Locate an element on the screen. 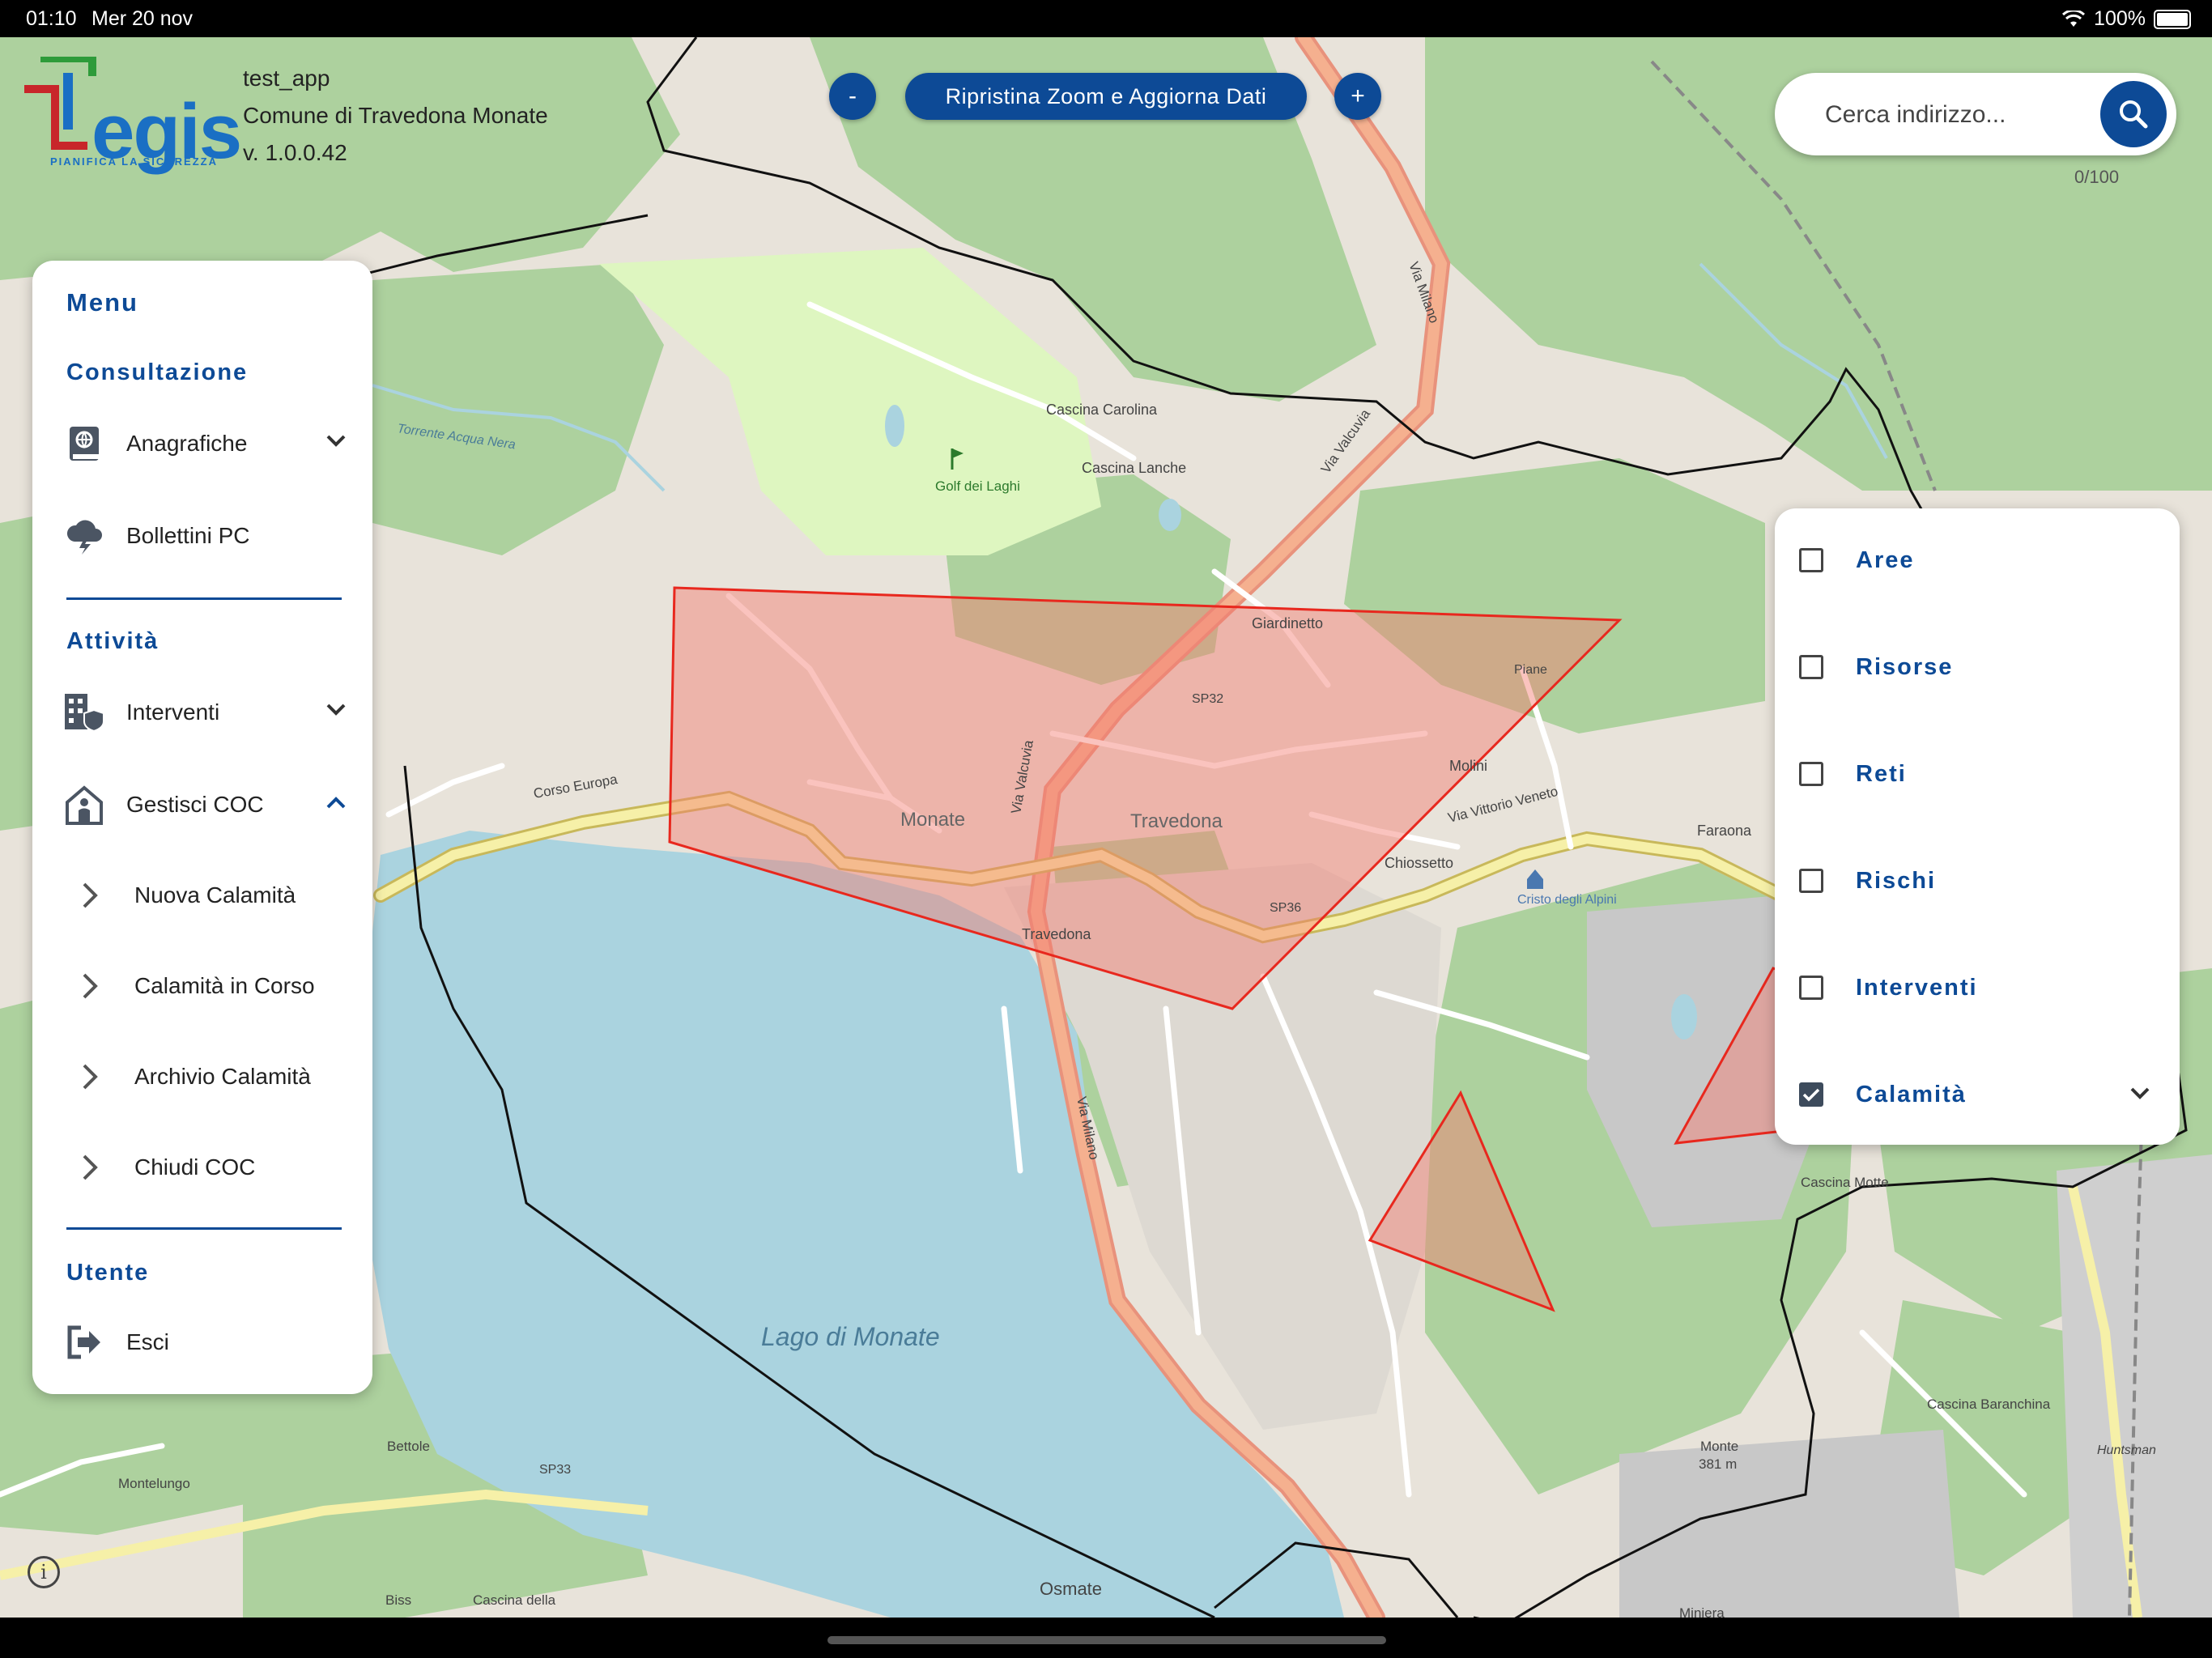  reset-zoom-button: Ripristina Zoom e Aggiorna Dati is located at coordinates (1106, 96).